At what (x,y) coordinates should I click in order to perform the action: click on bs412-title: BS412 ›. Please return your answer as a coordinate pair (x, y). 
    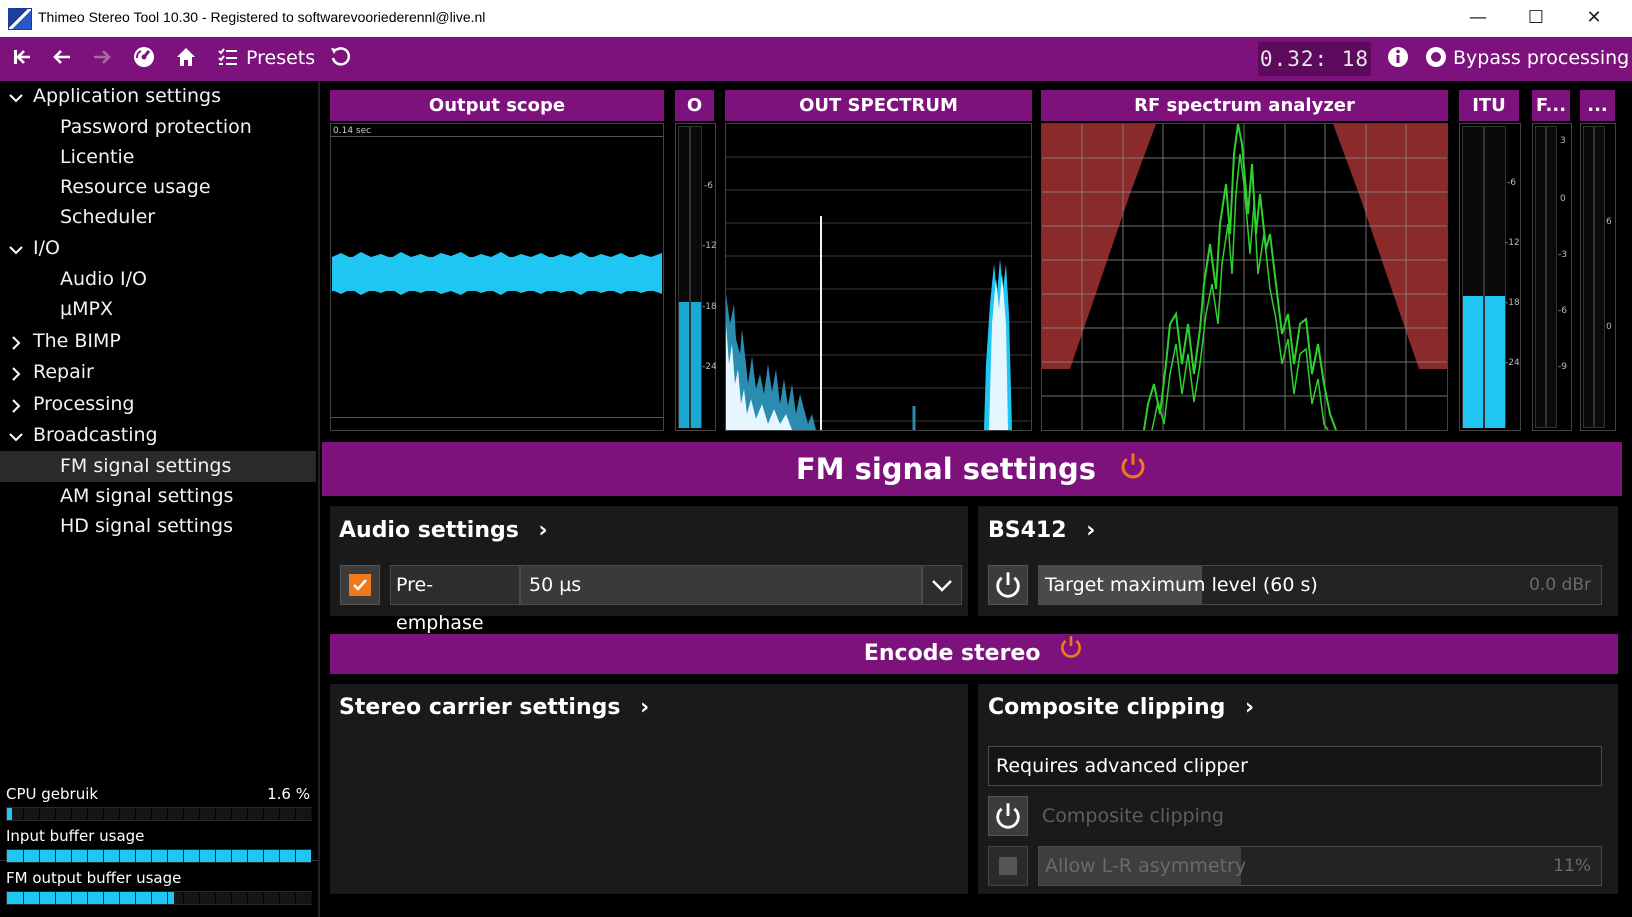
    Looking at the image, I should click on (1041, 530).